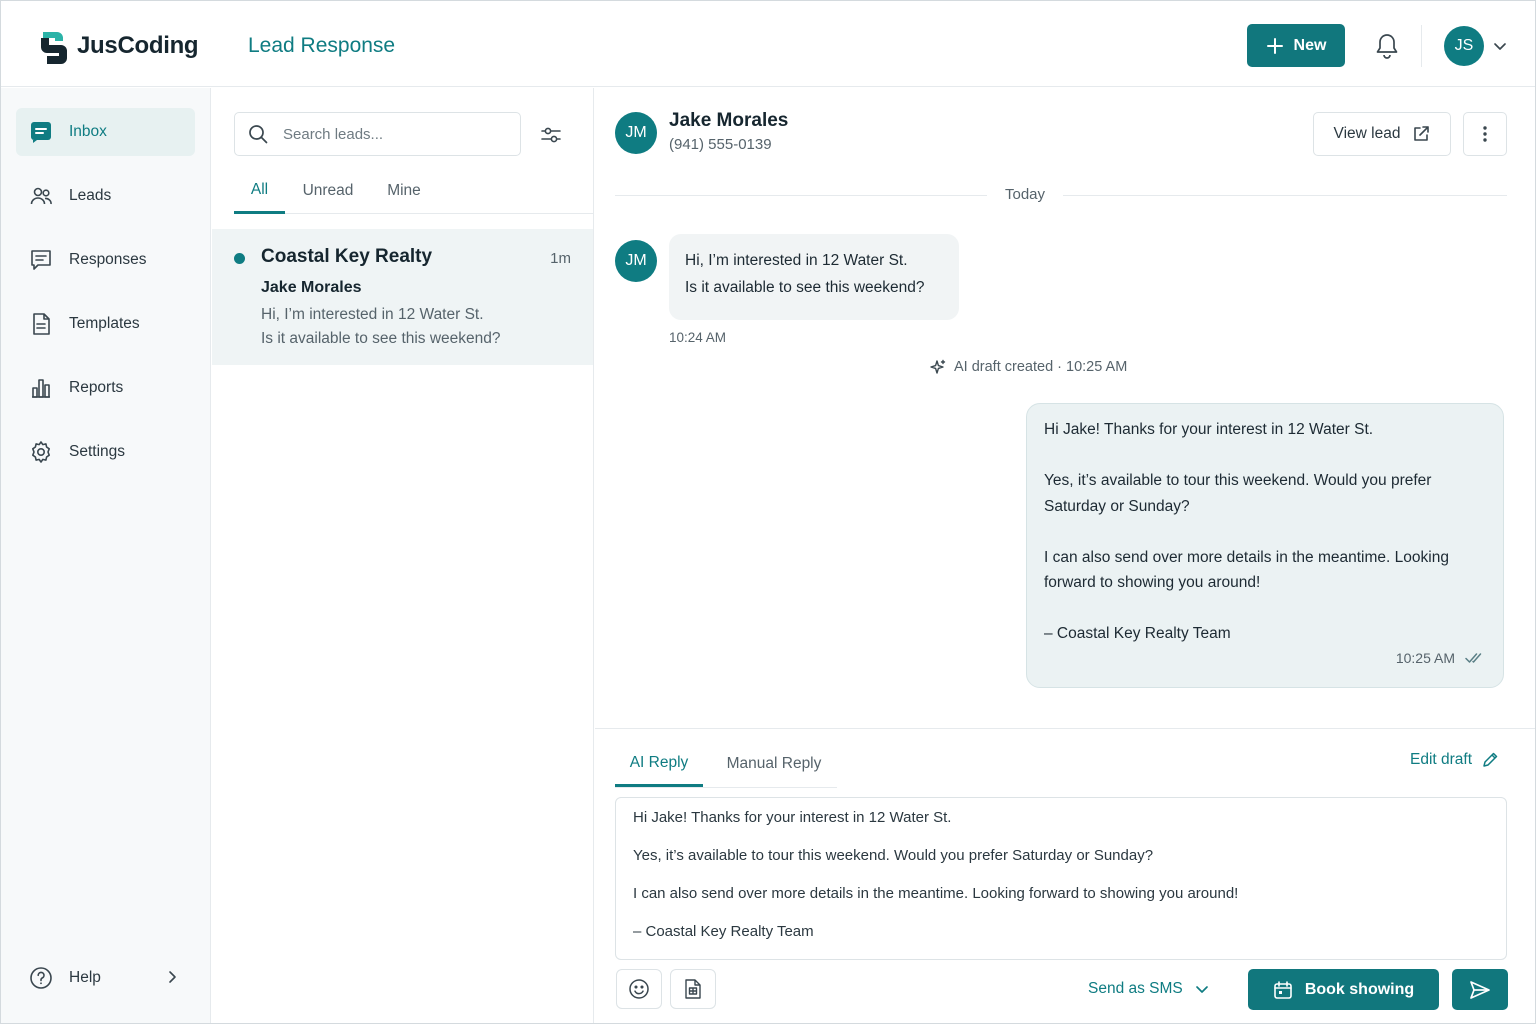  I want to click on edit-draft-label: Edit draft, so click(1441, 759).